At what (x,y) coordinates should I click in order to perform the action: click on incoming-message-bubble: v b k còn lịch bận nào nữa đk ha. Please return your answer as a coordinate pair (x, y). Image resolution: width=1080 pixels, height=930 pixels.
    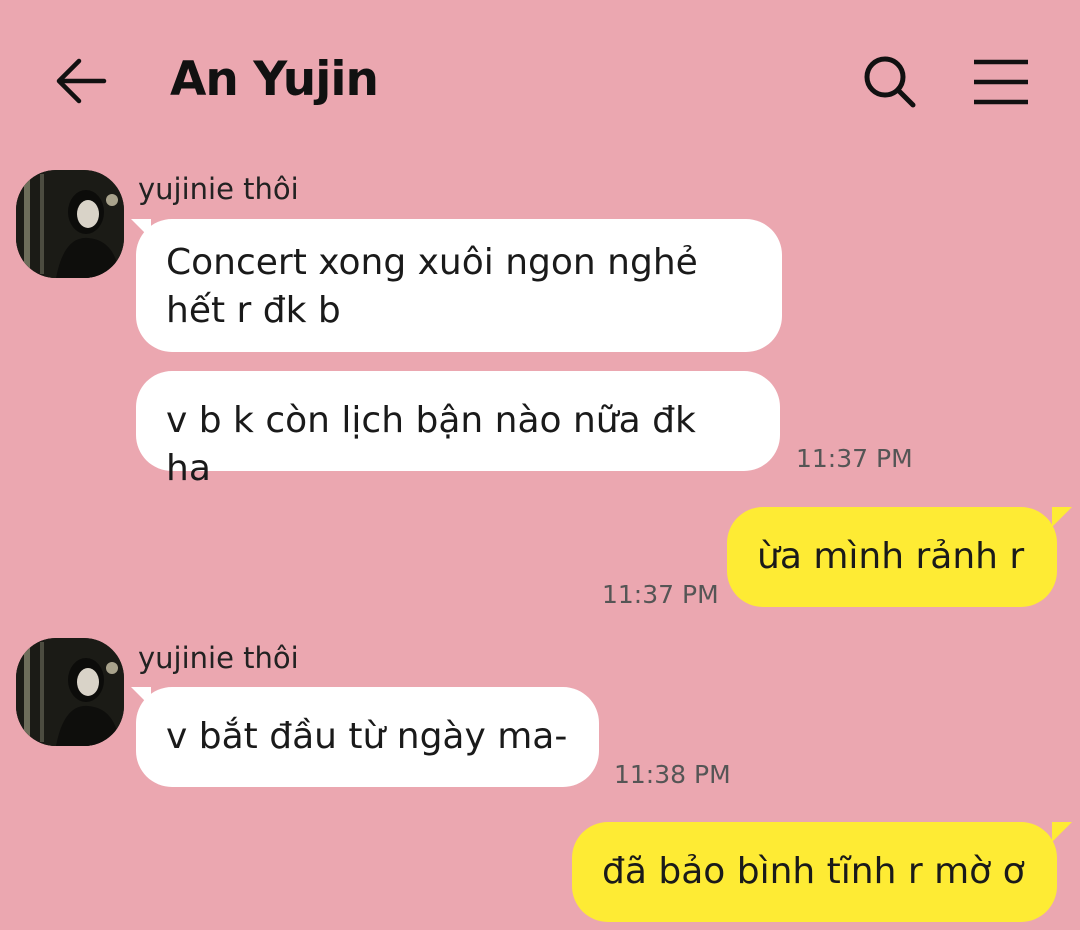
    Looking at the image, I should click on (458, 430).